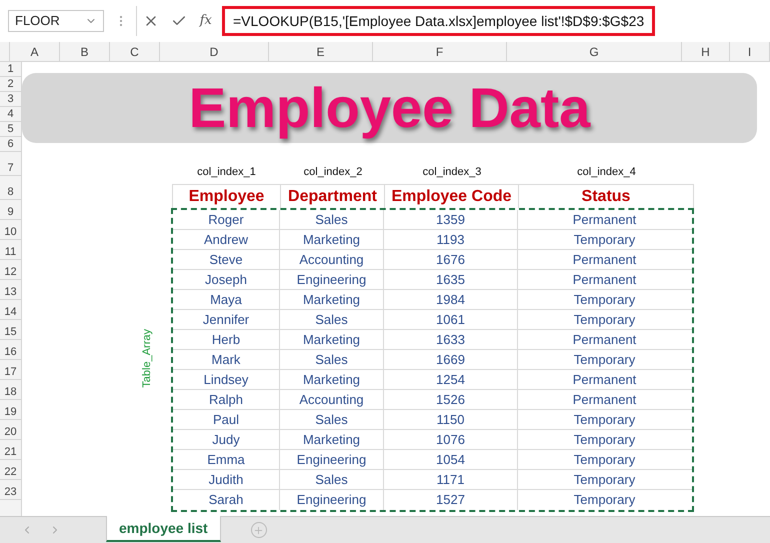 This screenshot has height=543, width=770. Describe the element at coordinates (10, 114) in the screenshot. I see `row-header: 4` at that location.